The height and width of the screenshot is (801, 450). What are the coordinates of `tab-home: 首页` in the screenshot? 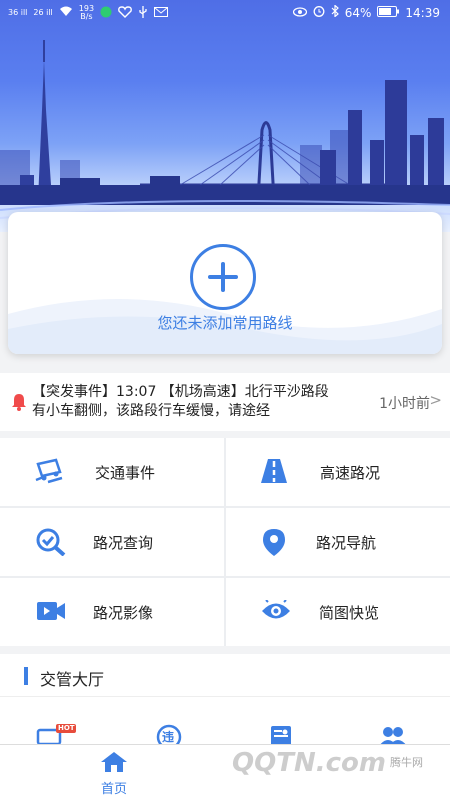 It's located at (114, 774).